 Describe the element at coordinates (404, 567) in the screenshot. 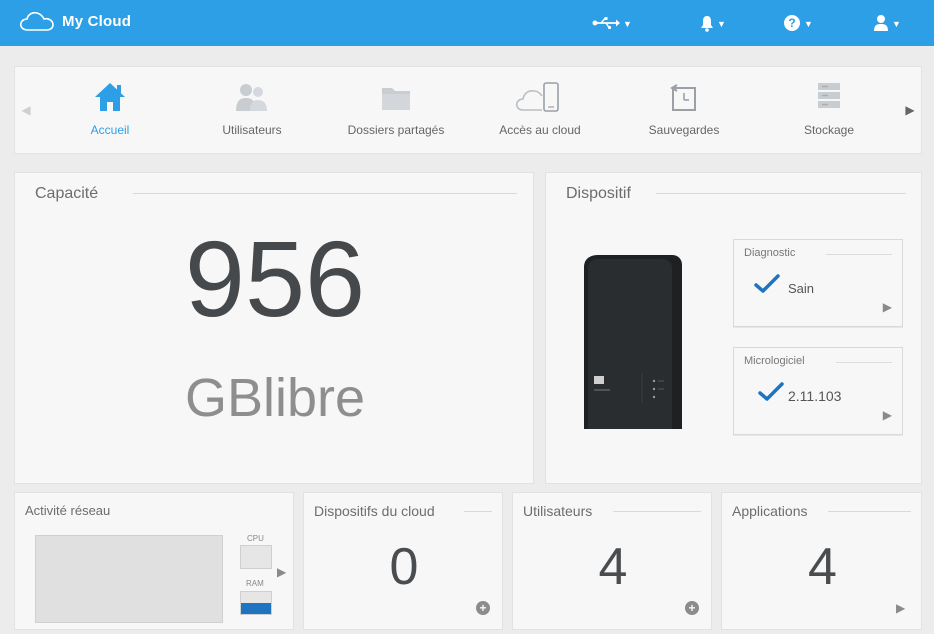

I see `cloud-devices-count: 0` at that location.